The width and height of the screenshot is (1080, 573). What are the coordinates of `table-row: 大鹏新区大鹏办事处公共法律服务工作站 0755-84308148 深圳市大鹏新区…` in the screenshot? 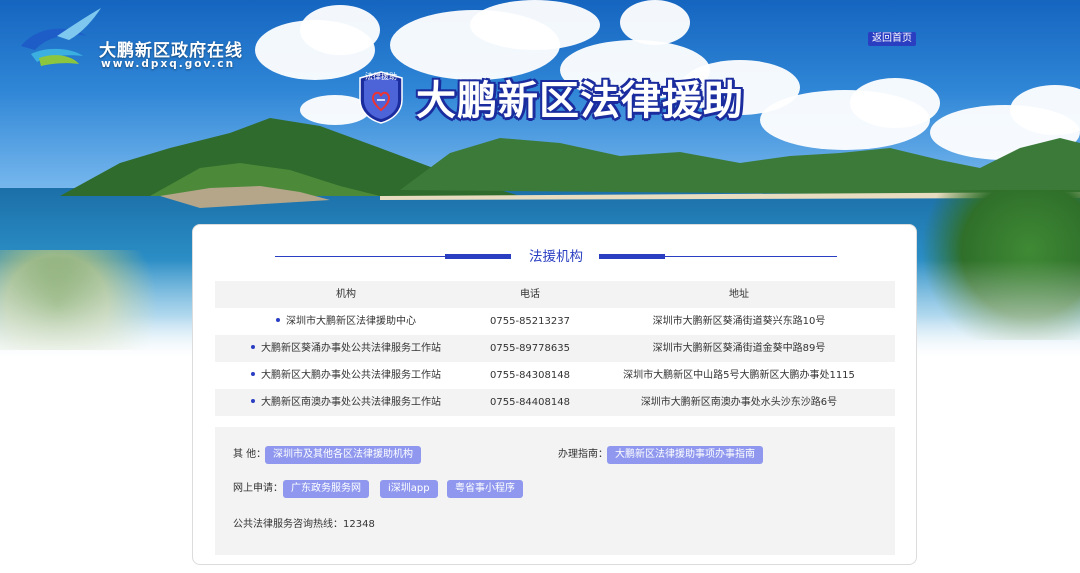 It's located at (555, 375).